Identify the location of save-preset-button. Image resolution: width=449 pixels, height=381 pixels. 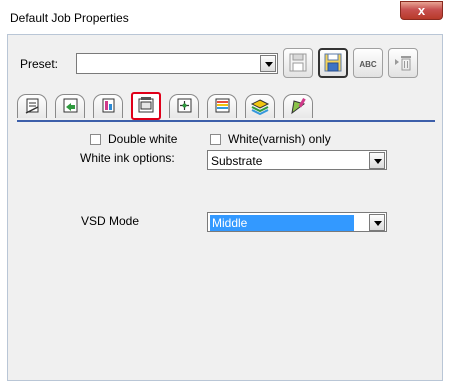
(298, 63).